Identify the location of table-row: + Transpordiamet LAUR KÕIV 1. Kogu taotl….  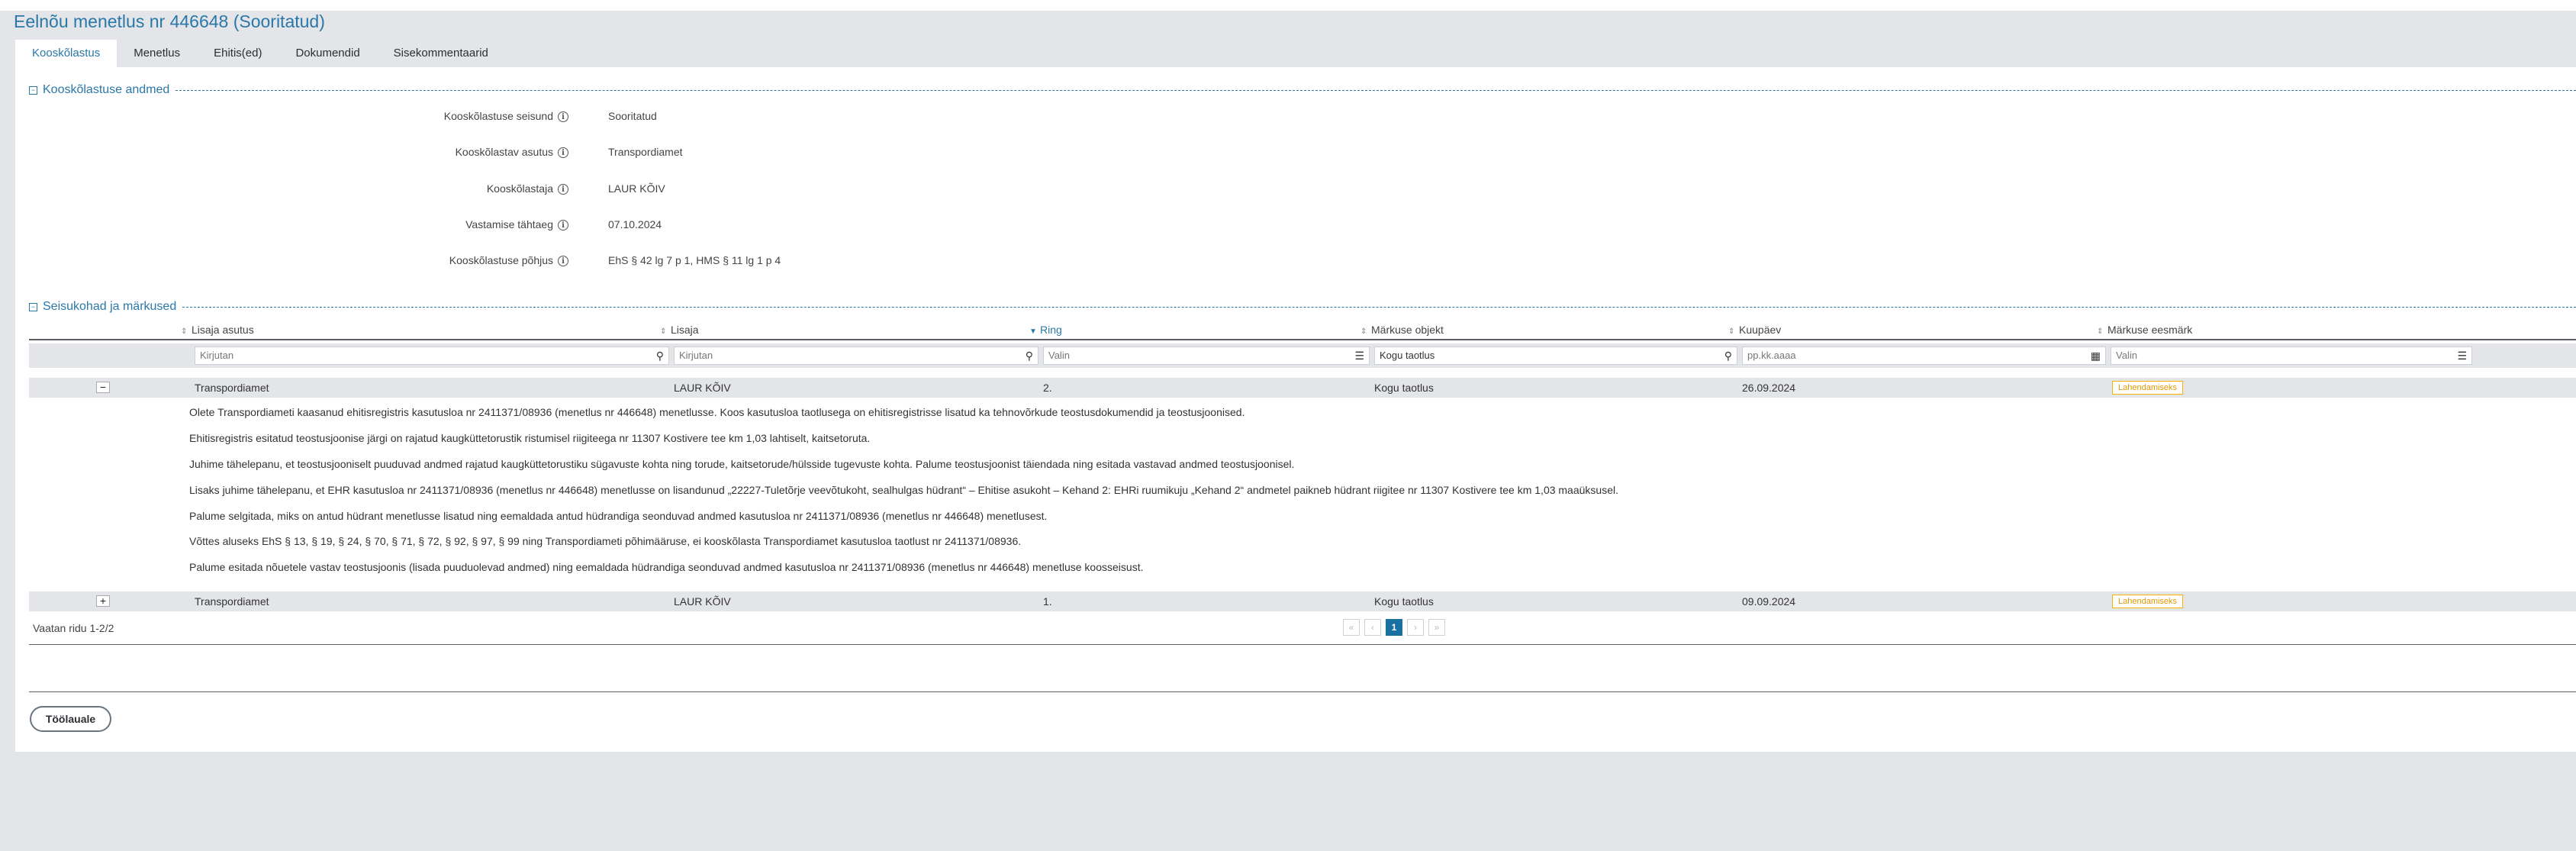
(1302, 601).